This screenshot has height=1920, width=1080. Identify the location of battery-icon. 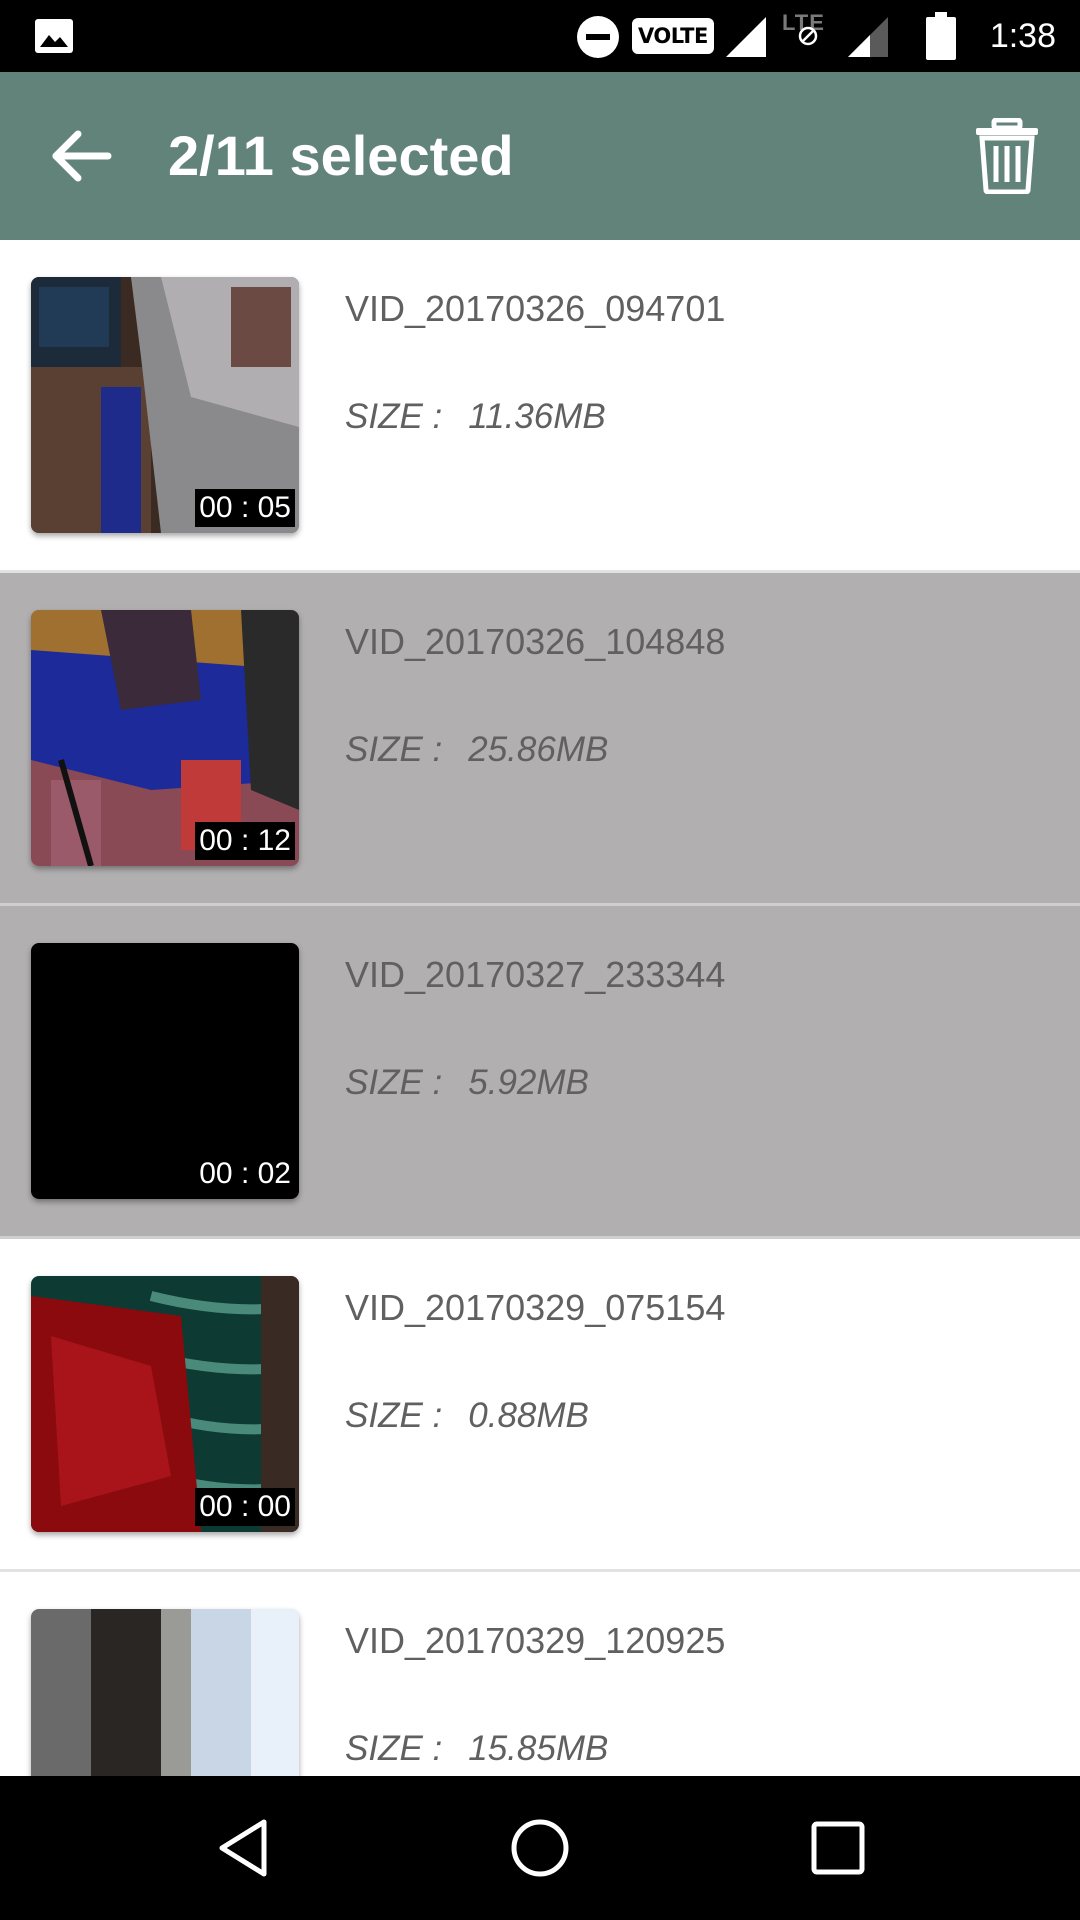
(941, 36).